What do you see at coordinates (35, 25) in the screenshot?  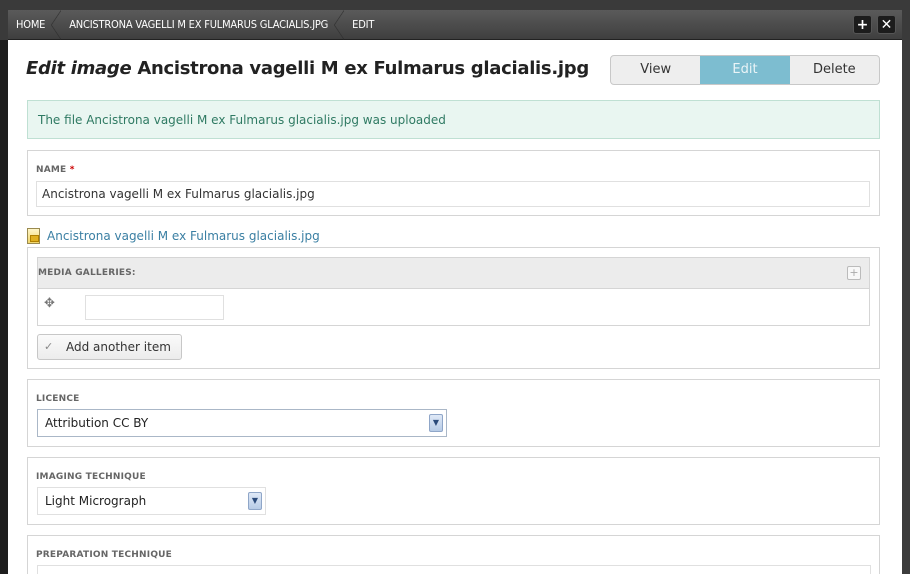 I see `breadcrumb-home: Home` at bounding box center [35, 25].